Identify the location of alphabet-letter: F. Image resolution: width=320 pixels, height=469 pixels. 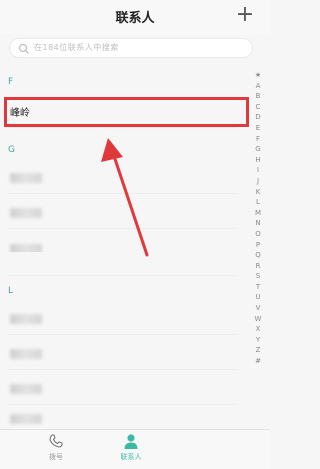
(258, 139).